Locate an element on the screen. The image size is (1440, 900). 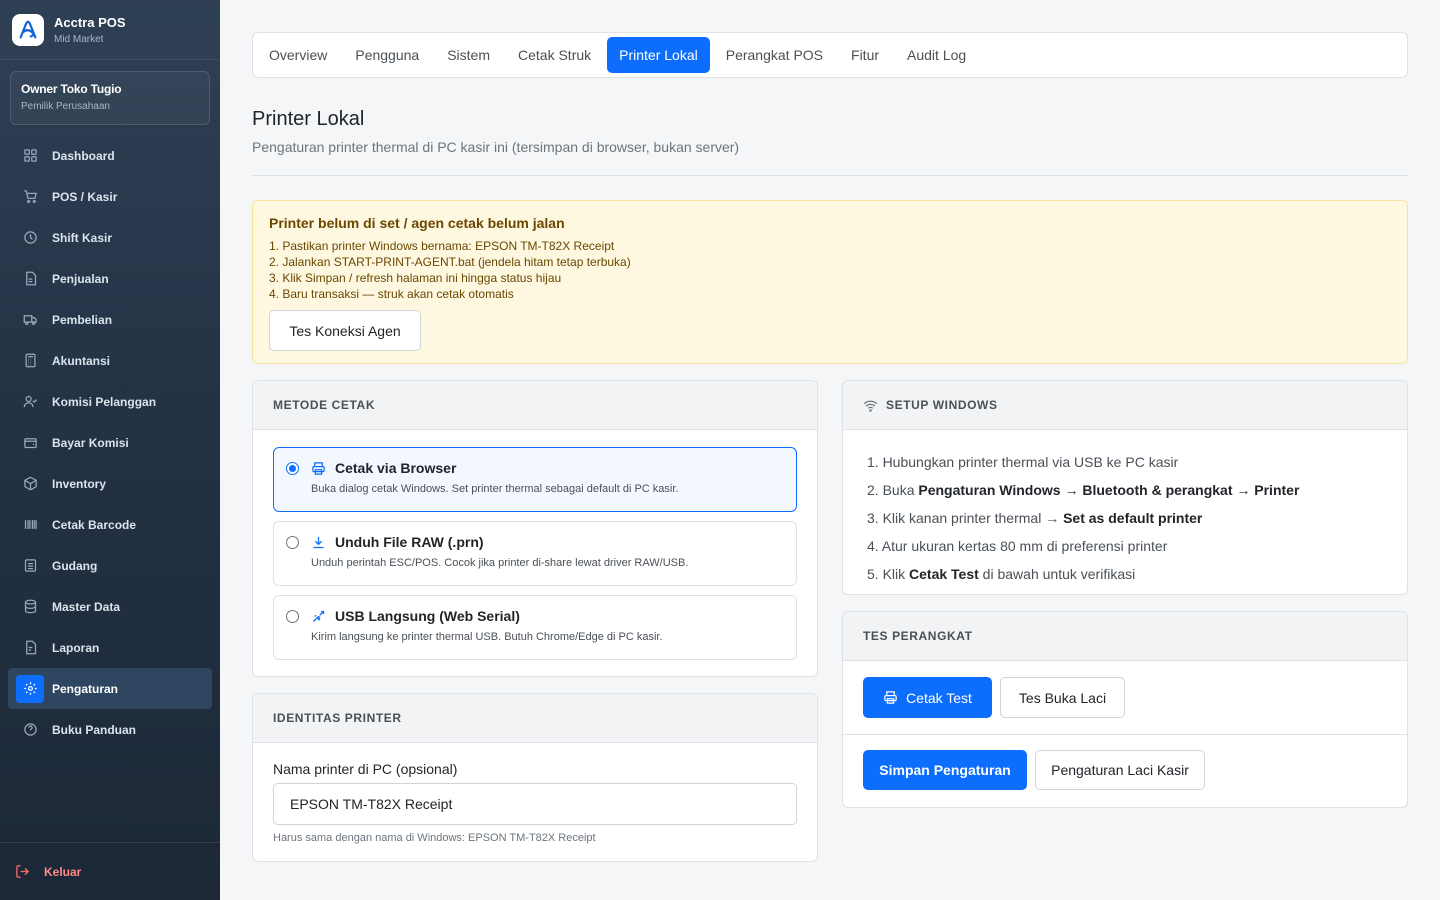
tab-pengguna: Pengguna is located at coordinates (387, 55).